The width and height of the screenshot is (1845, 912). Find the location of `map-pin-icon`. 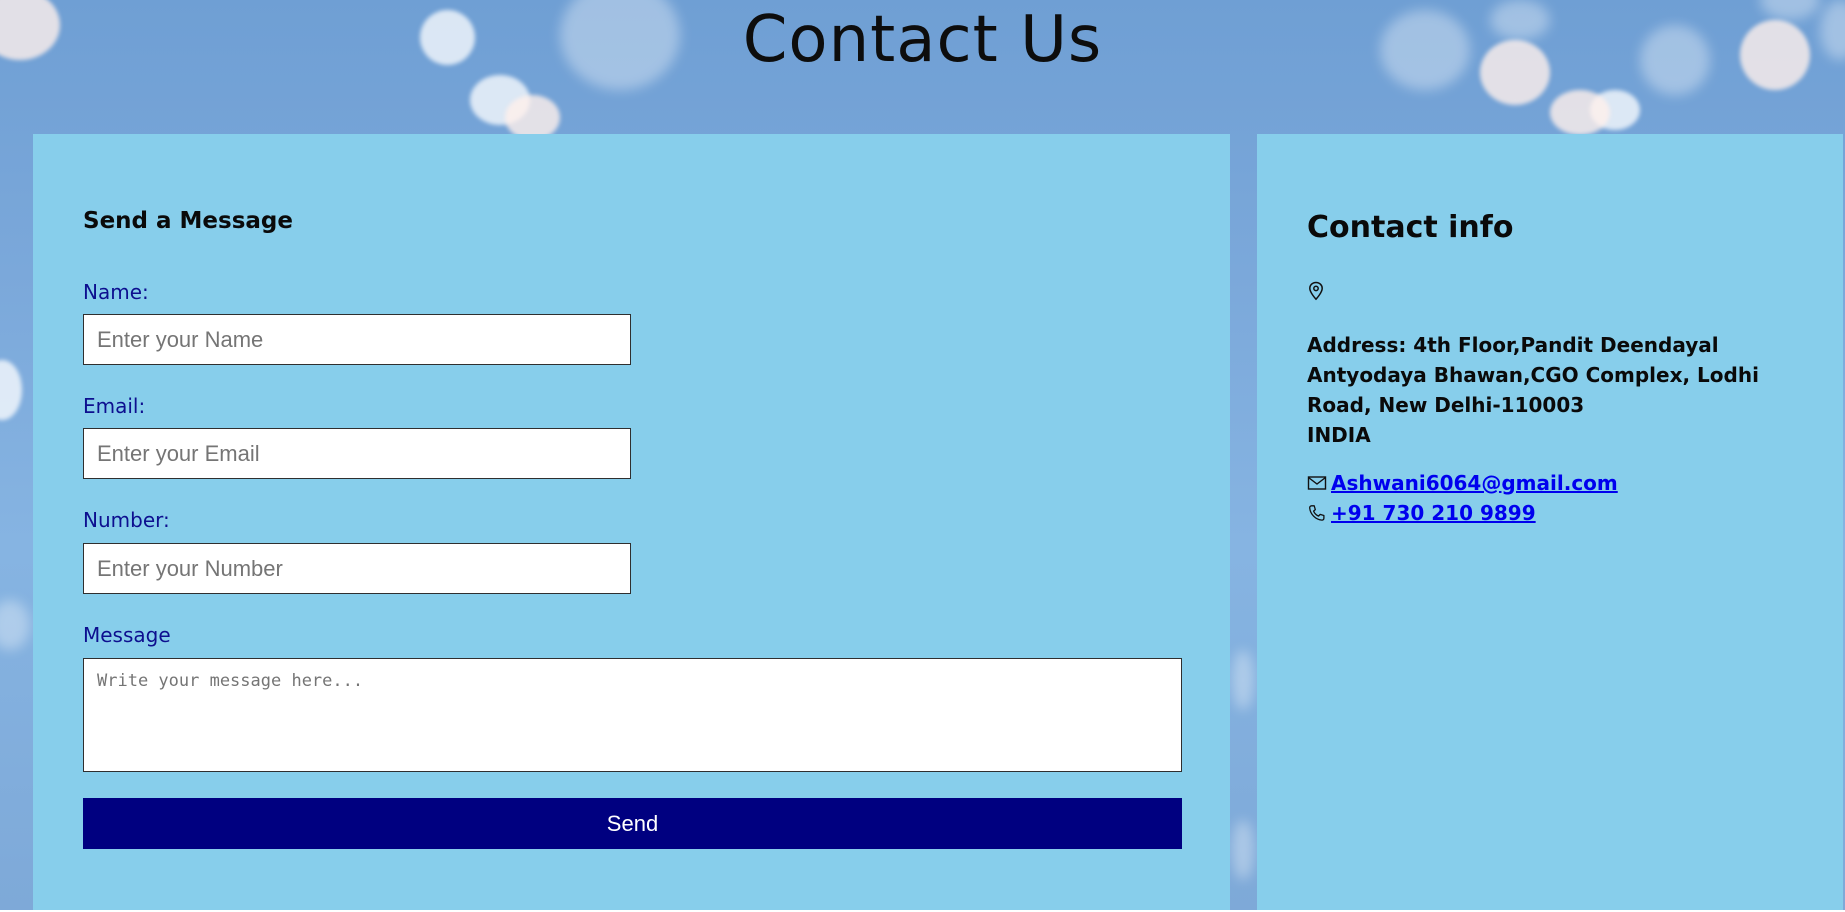

map-pin-icon is located at coordinates (1316, 291).